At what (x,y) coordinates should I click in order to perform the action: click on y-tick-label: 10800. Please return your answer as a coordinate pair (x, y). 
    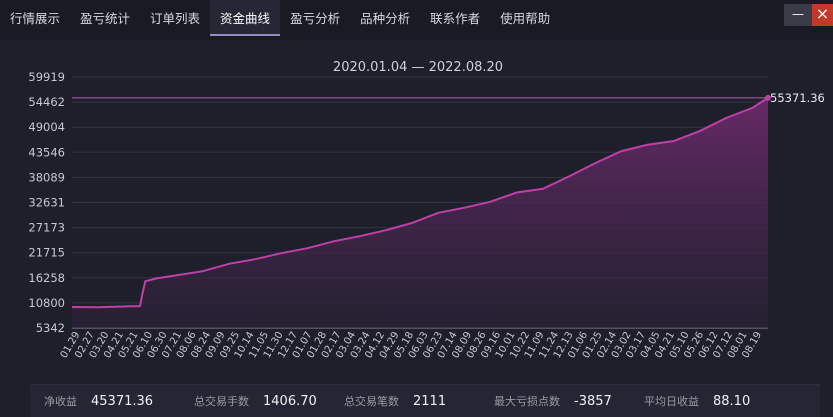
    Looking at the image, I should click on (46, 303).